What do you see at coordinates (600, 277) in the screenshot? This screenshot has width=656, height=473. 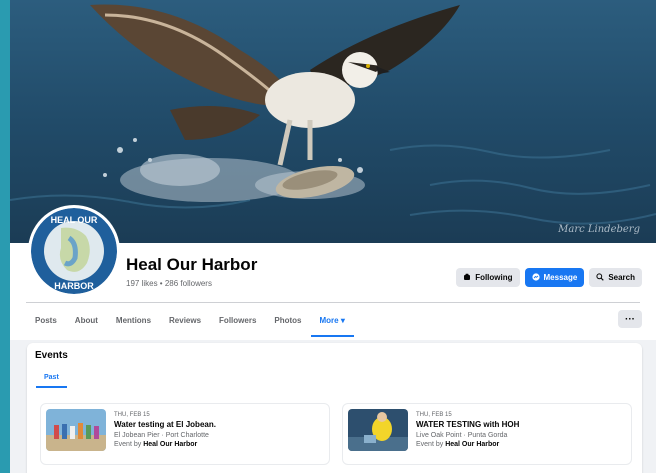 I see `search-icon` at bounding box center [600, 277].